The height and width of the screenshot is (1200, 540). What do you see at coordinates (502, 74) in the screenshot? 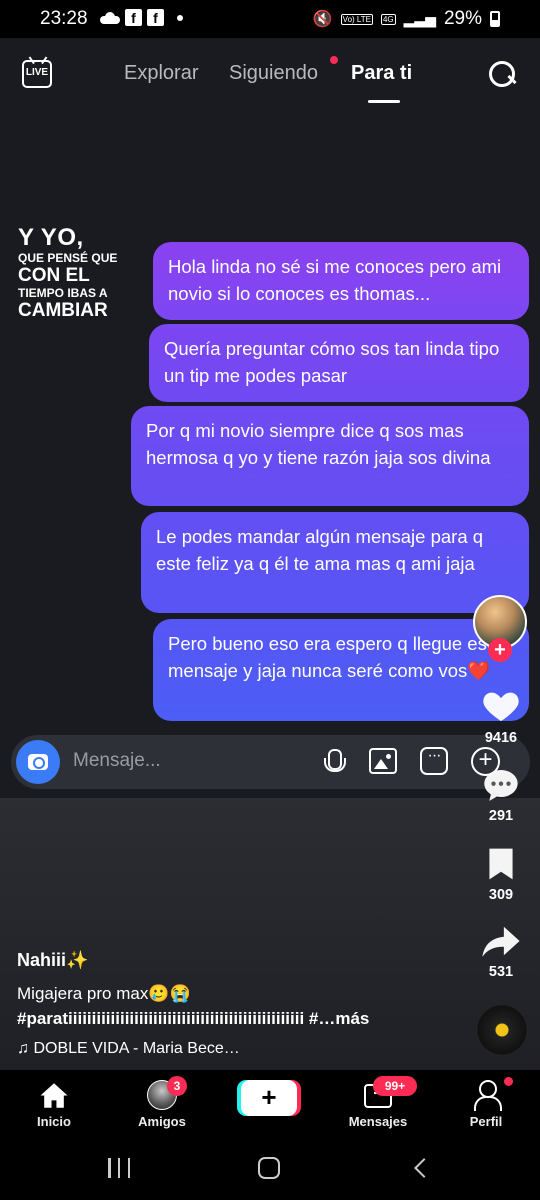
I see `search-icon` at bounding box center [502, 74].